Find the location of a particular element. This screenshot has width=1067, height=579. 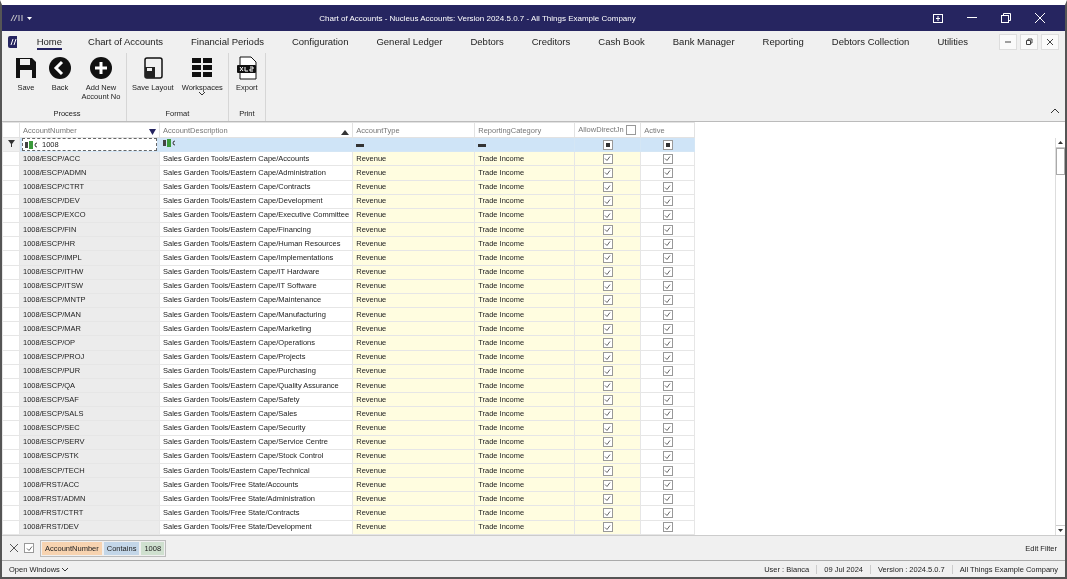

close-icon is located at coordinates (14, 548).